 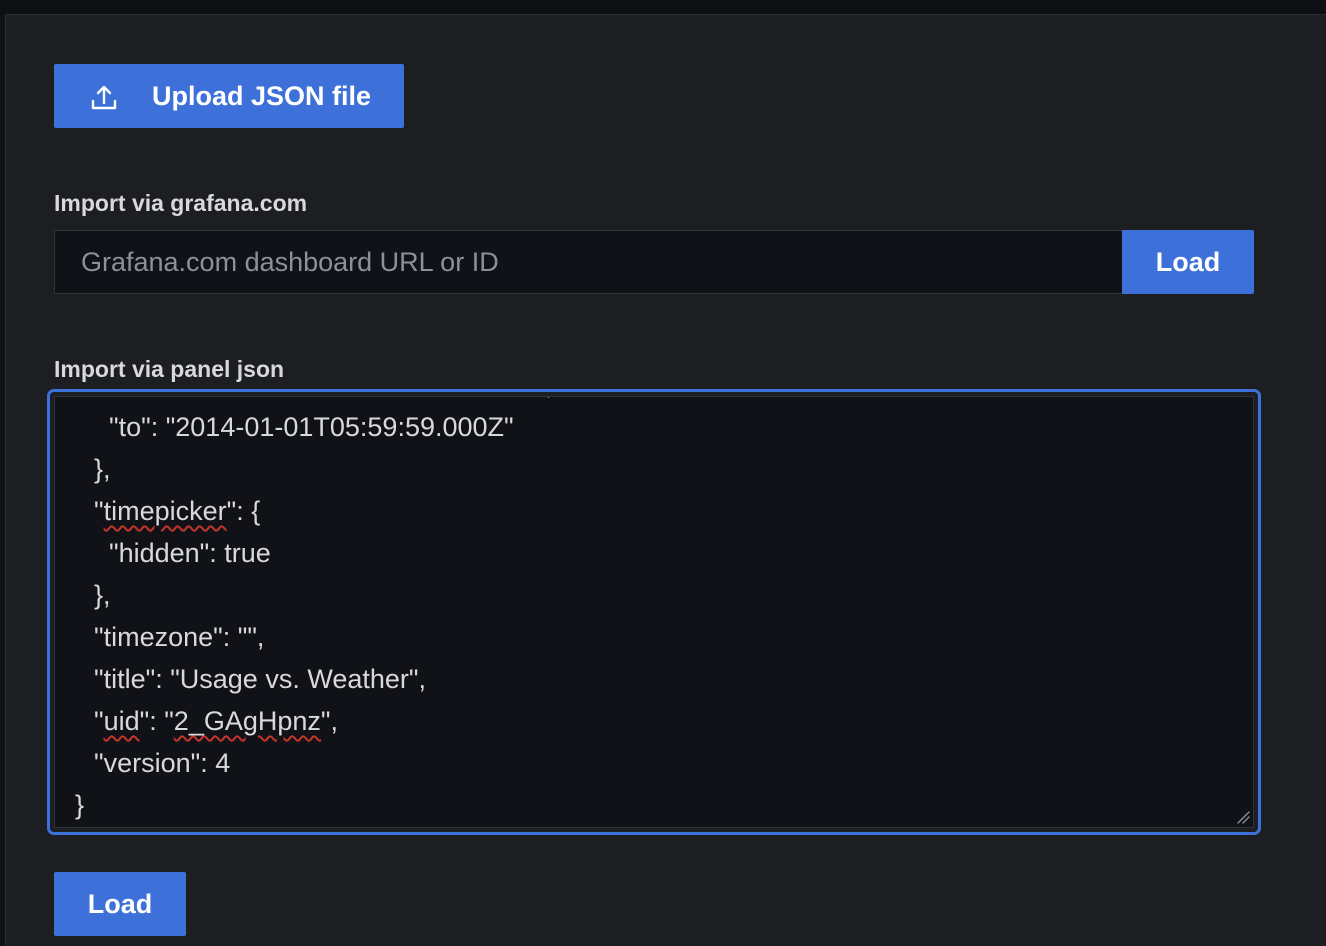 What do you see at coordinates (1243, 817) in the screenshot?
I see `resize-grip-icon` at bounding box center [1243, 817].